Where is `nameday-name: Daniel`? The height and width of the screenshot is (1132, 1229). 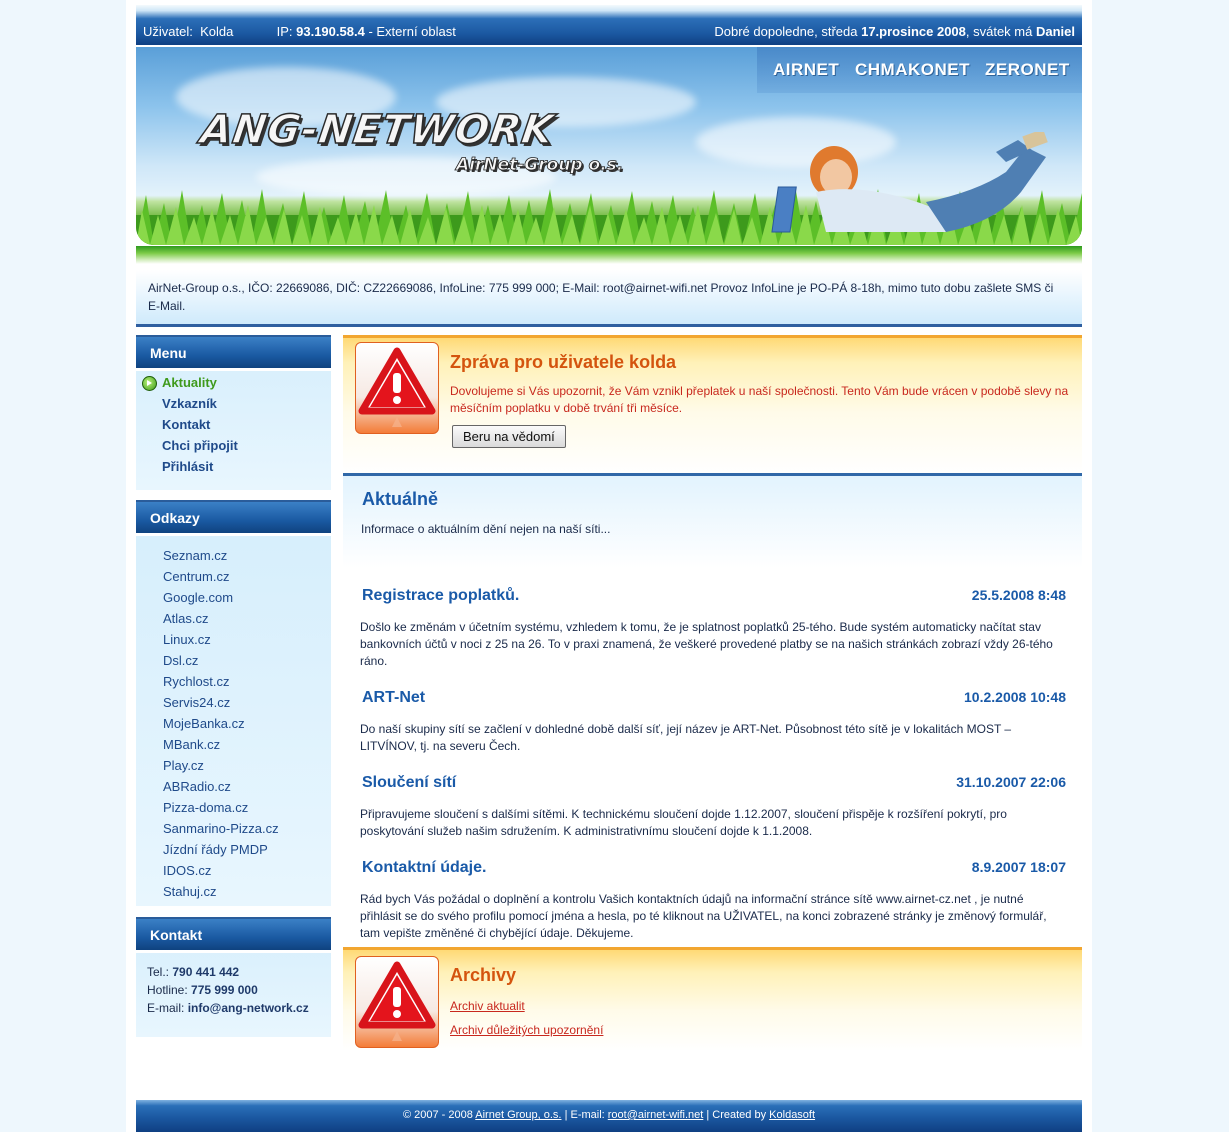
nameday-name: Daniel is located at coordinates (1055, 31).